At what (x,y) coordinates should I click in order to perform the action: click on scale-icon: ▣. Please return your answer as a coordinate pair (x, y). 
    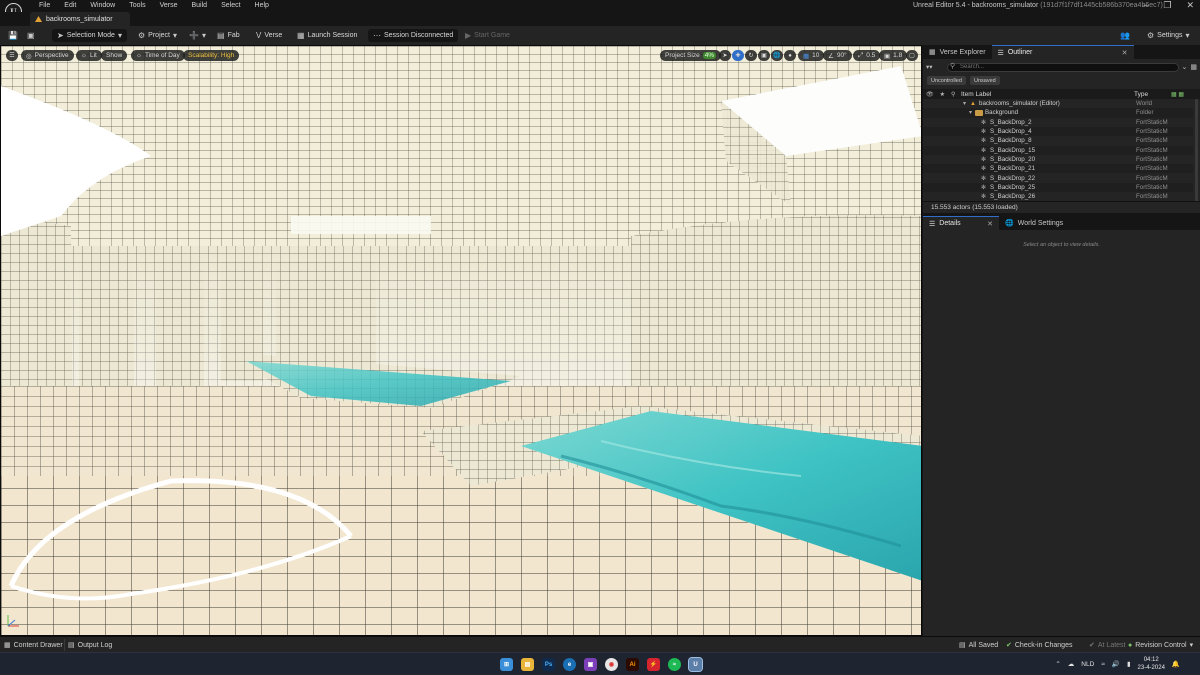
    Looking at the image, I should click on (764, 55).